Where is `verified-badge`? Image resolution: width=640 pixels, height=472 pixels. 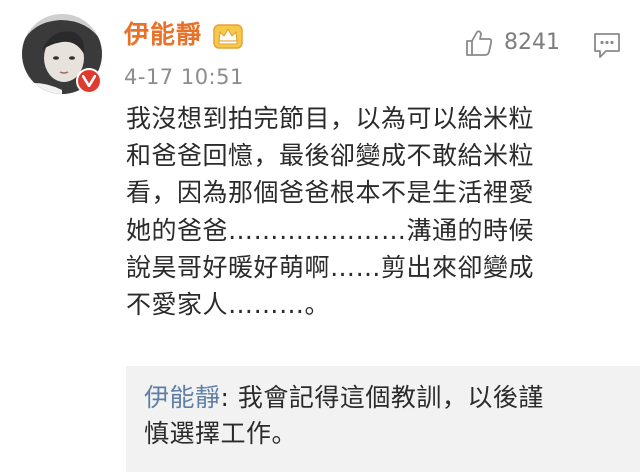
verified-badge is located at coordinates (89, 81).